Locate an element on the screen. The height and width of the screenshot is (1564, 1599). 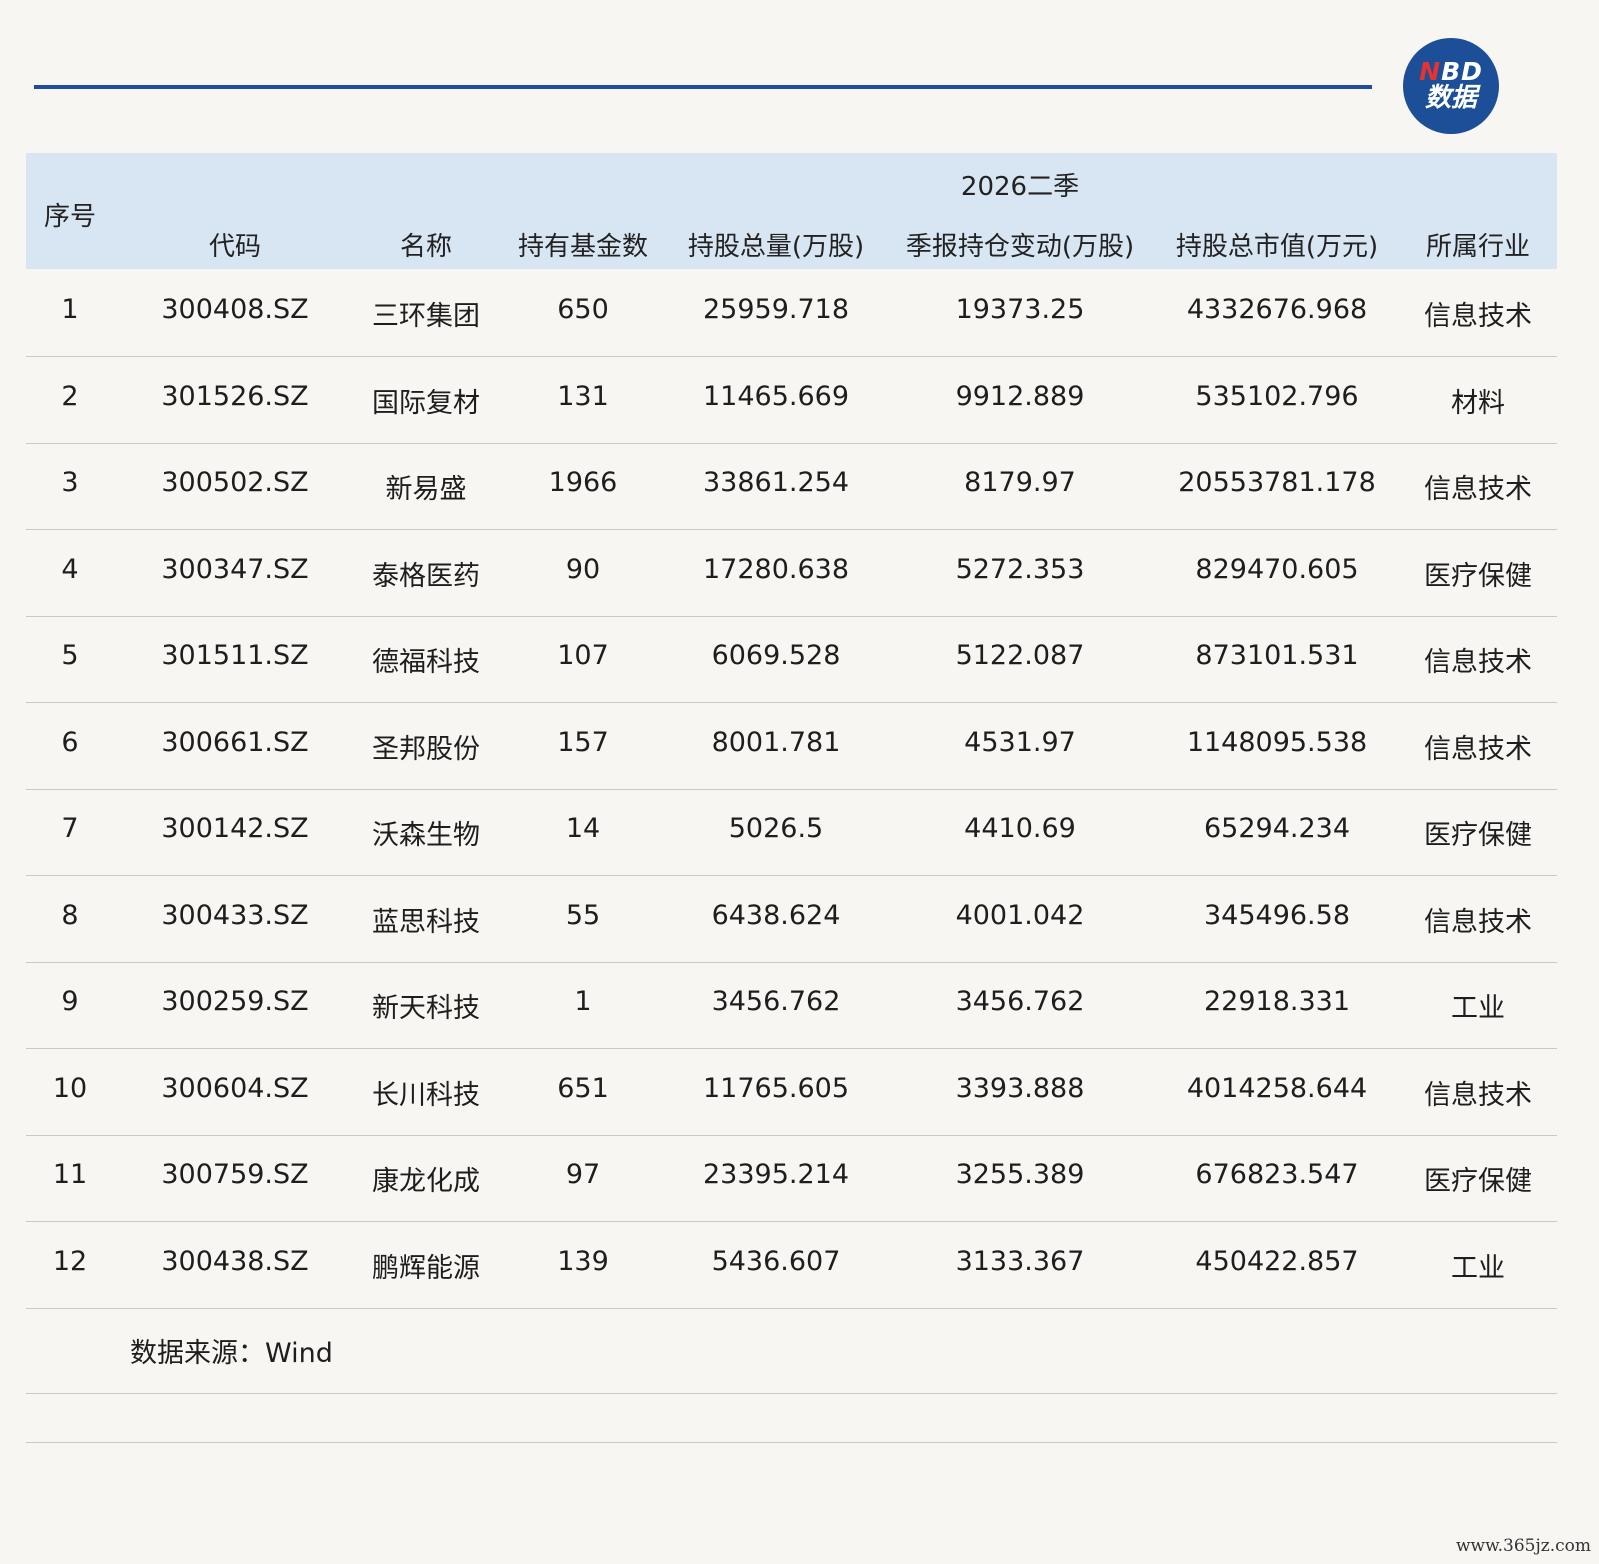
header-period: 2026二季 is located at coordinates (1020, 187).